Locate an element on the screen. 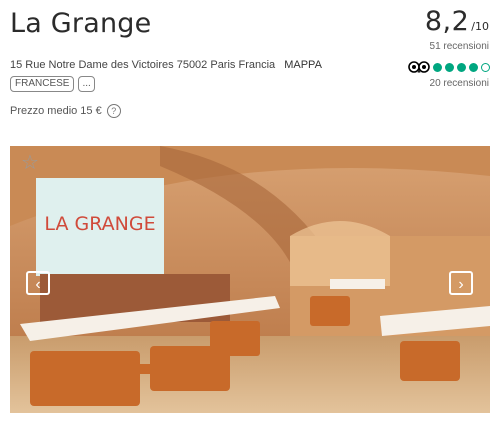 The width and height of the screenshot is (501, 429). tripadvisor-rating is located at coordinates (449, 67).